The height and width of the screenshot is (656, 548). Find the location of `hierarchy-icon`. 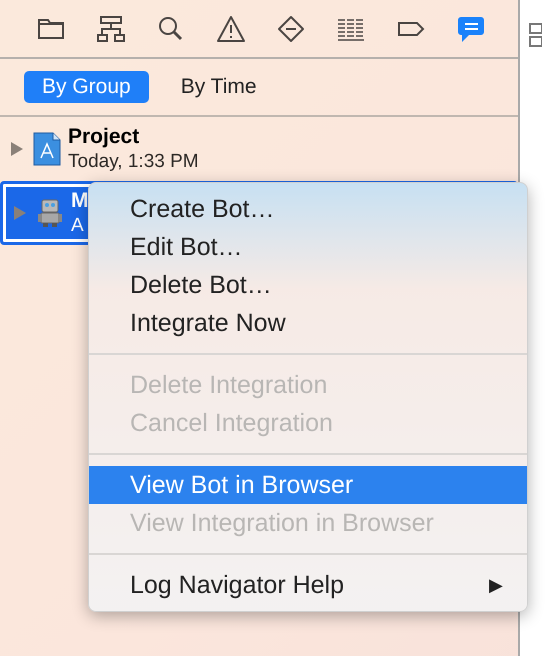

hierarchy-icon is located at coordinates (110, 29).